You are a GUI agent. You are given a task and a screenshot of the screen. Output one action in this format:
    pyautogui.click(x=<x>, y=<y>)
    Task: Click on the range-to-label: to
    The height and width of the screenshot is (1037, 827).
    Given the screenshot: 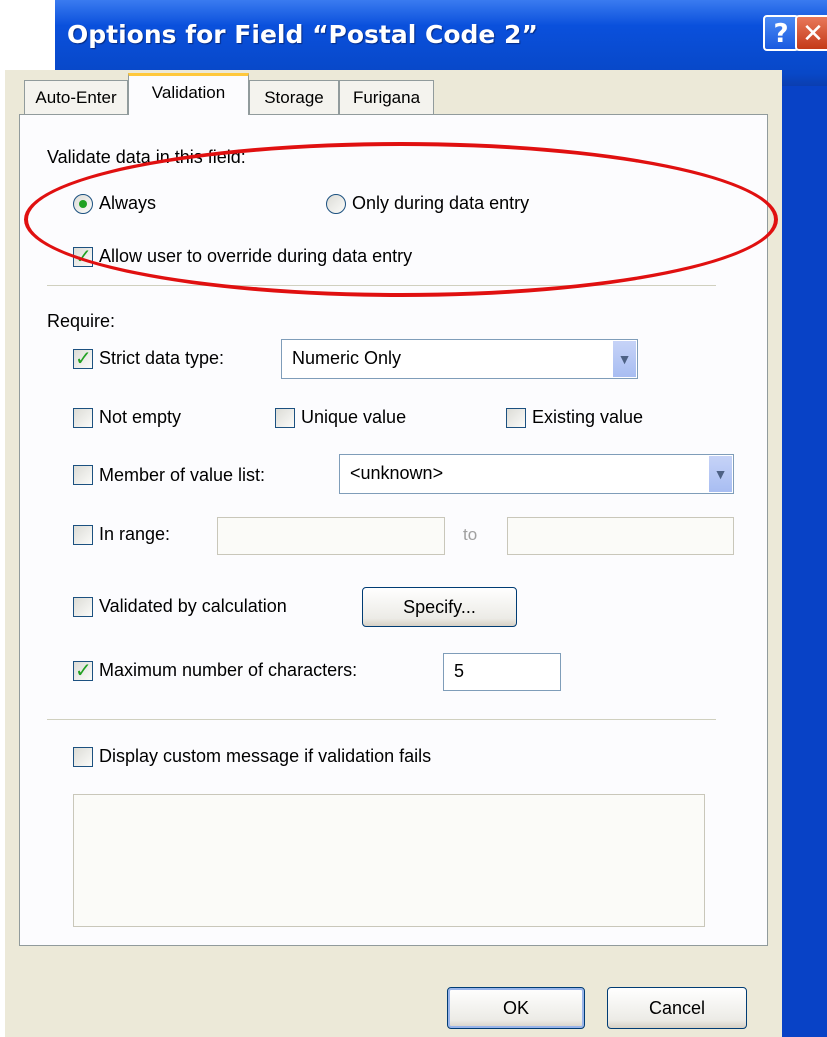 What is the action you would take?
    pyautogui.click(x=470, y=534)
    